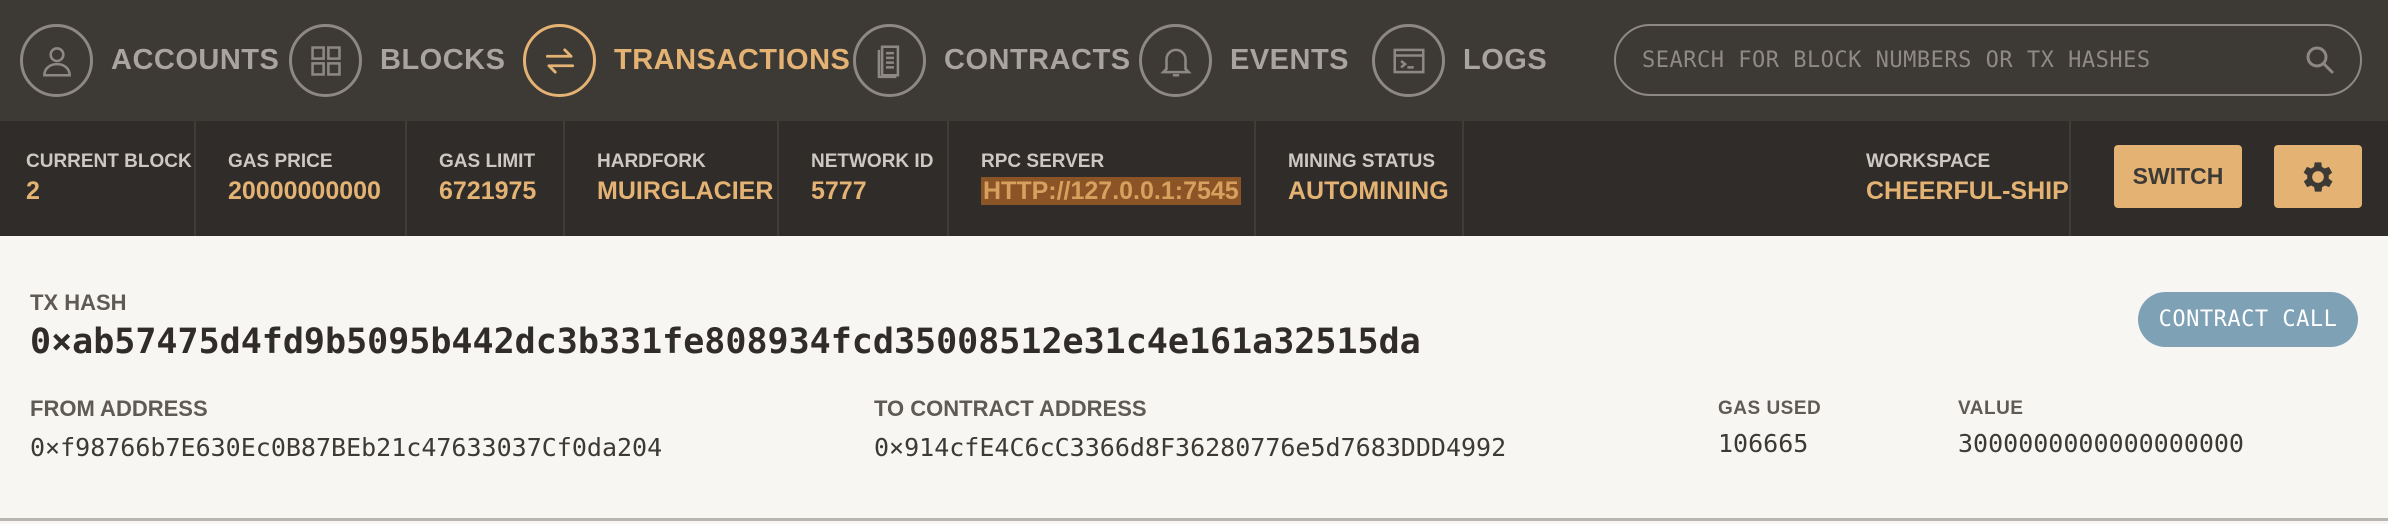 This screenshot has height=524, width=2388. What do you see at coordinates (685, 191) in the screenshot?
I see `hardfork-value: MUIRGLACIER` at bounding box center [685, 191].